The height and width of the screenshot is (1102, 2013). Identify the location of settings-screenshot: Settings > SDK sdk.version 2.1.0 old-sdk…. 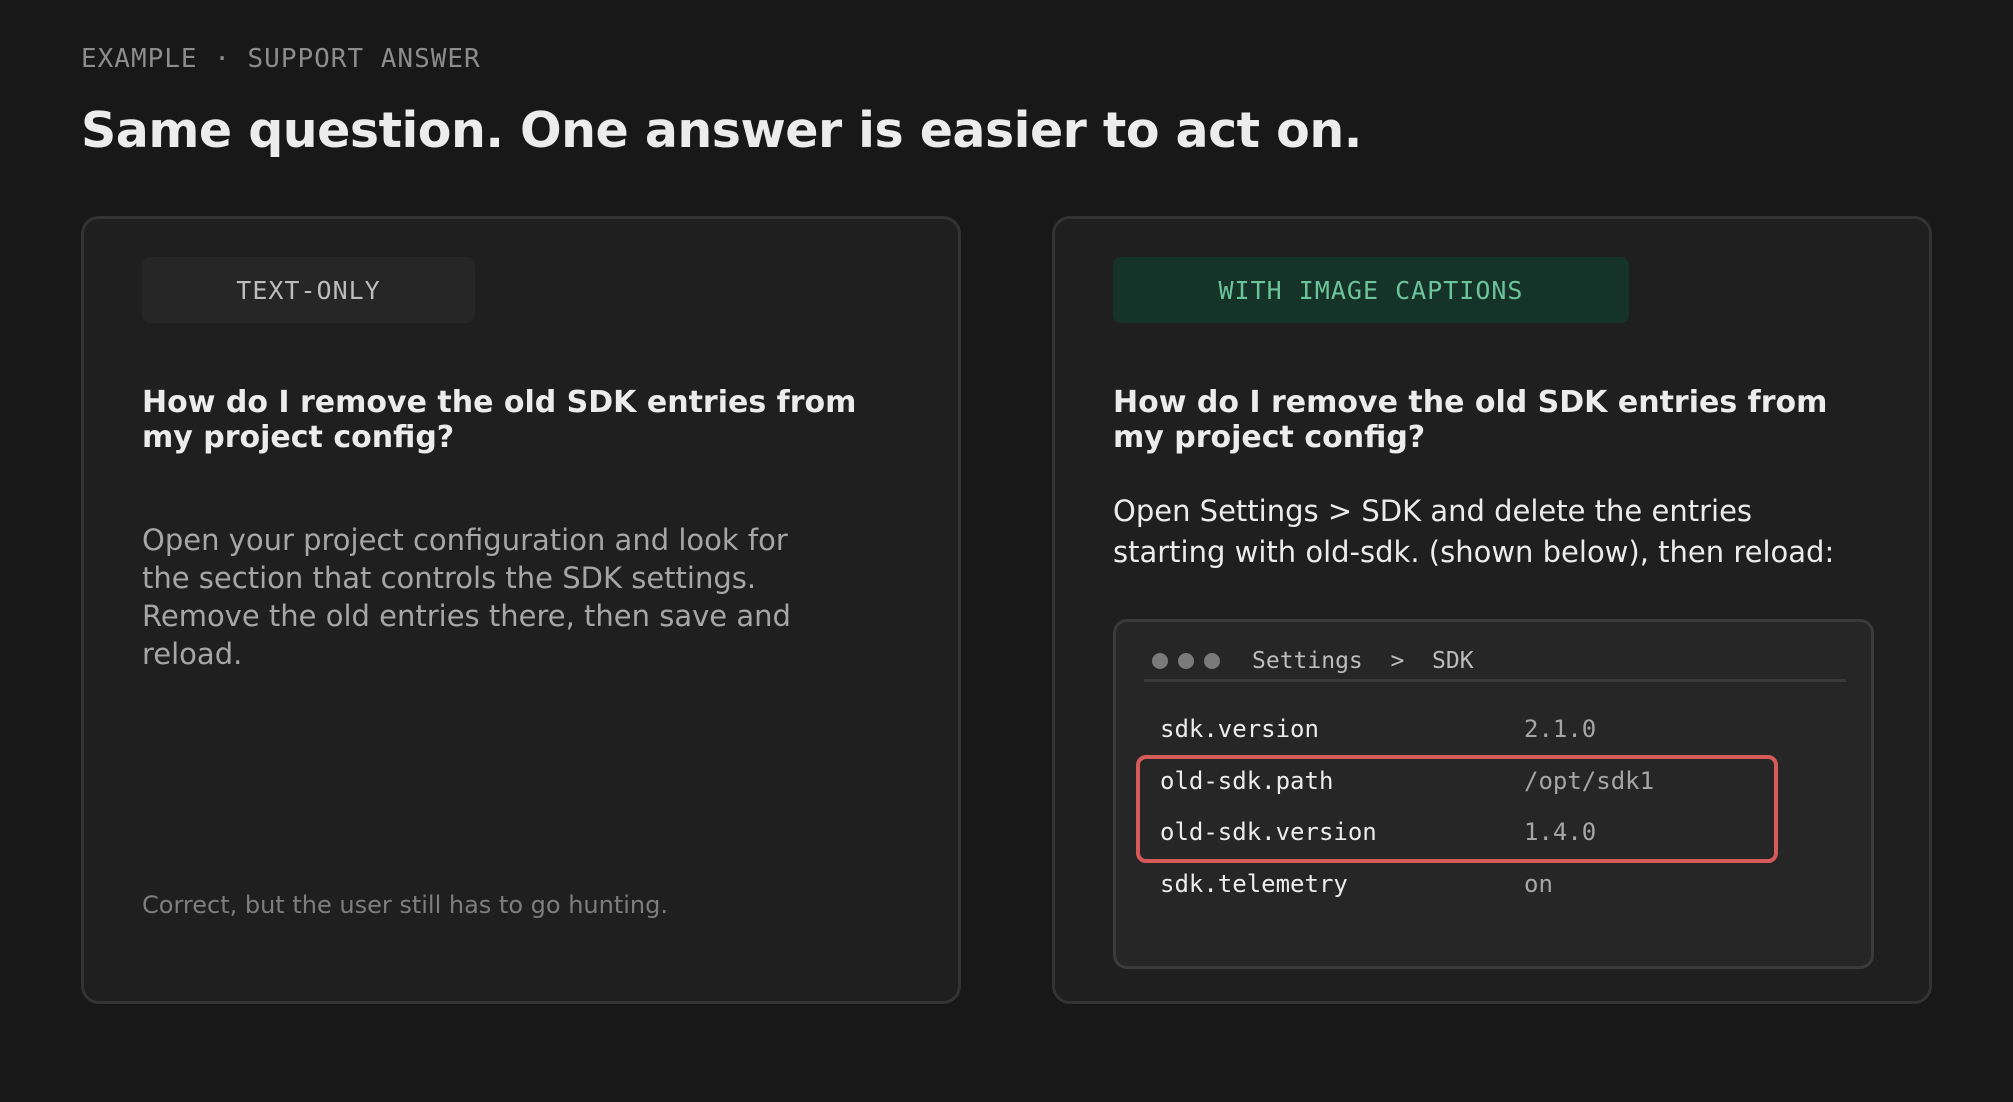
(1493, 794).